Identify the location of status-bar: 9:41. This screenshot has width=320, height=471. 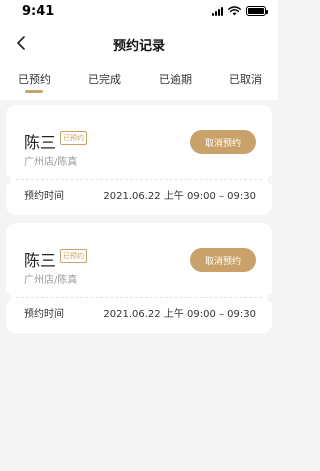
(139, 12).